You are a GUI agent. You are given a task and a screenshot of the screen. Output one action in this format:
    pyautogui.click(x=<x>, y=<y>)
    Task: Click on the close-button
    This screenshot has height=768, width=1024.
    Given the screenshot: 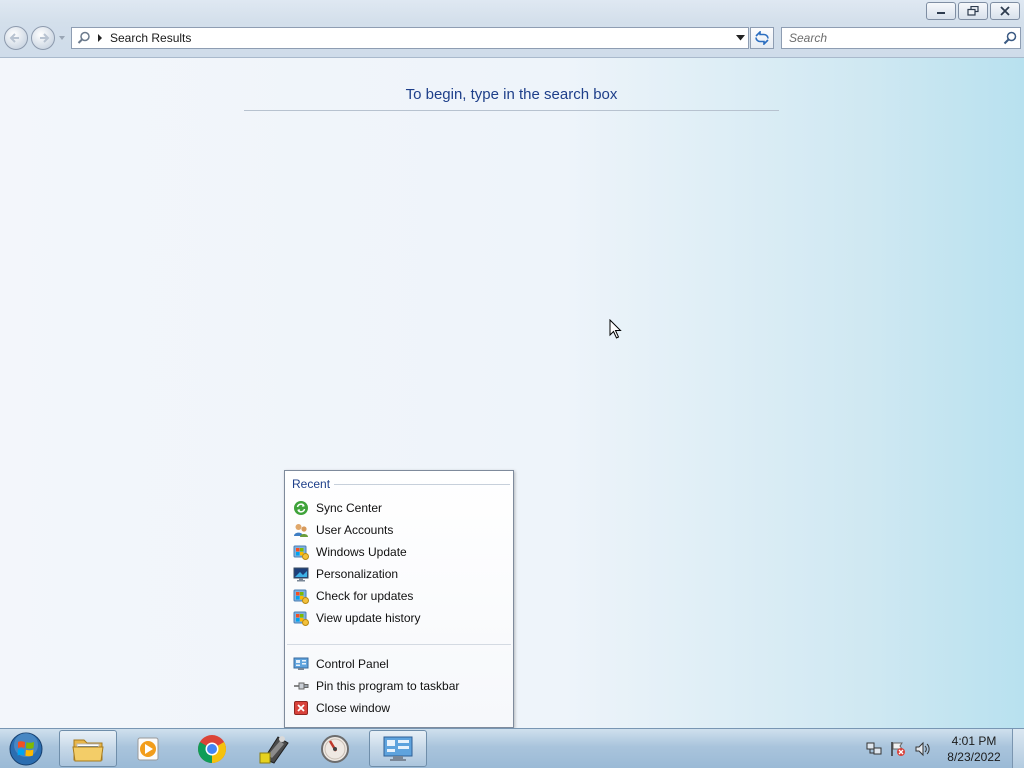 What is the action you would take?
    pyautogui.click(x=1005, y=11)
    